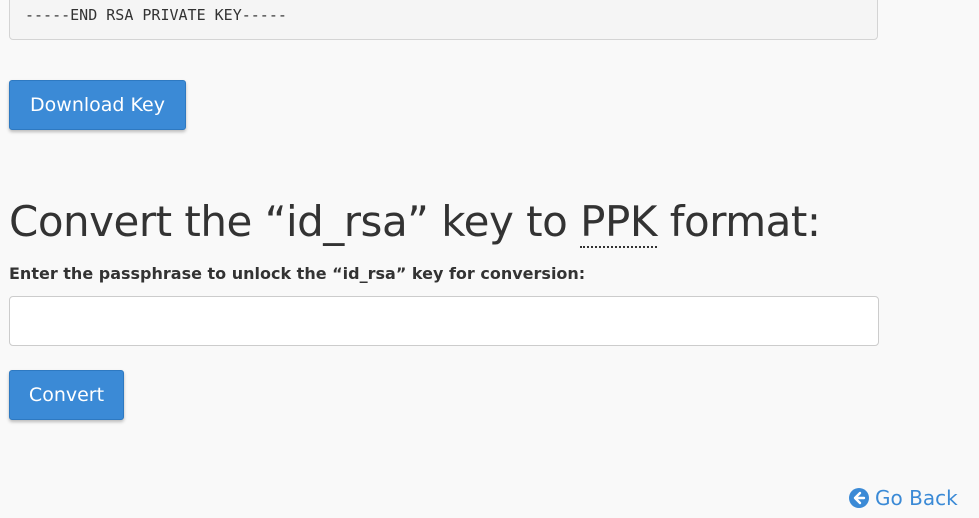 This screenshot has height=518, width=979. I want to click on go-back-label: Go Back, so click(916, 498).